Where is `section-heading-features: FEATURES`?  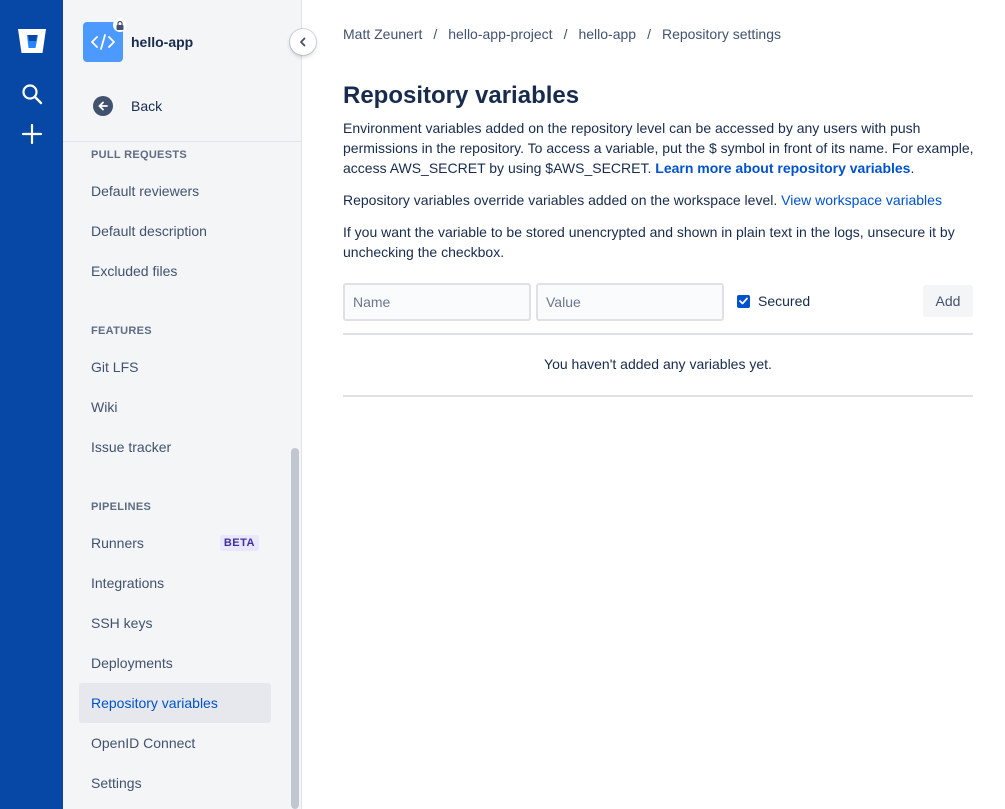
section-heading-features: FEATURES is located at coordinates (121, 331).